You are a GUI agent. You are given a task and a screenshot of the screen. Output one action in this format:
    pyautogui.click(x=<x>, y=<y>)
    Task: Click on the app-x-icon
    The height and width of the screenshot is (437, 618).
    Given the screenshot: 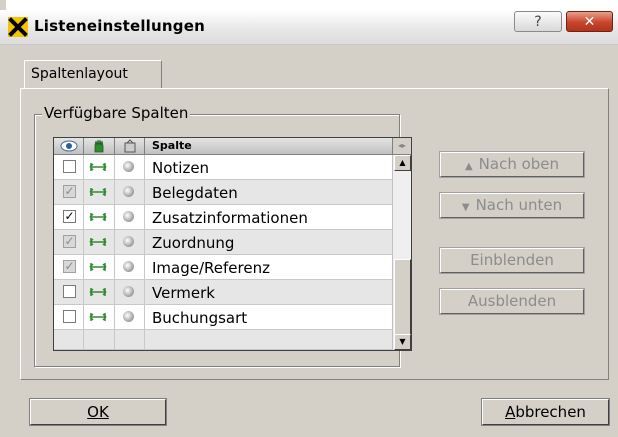 What is the action you would take?
    pyautogui.click(x=18, y=27)
    